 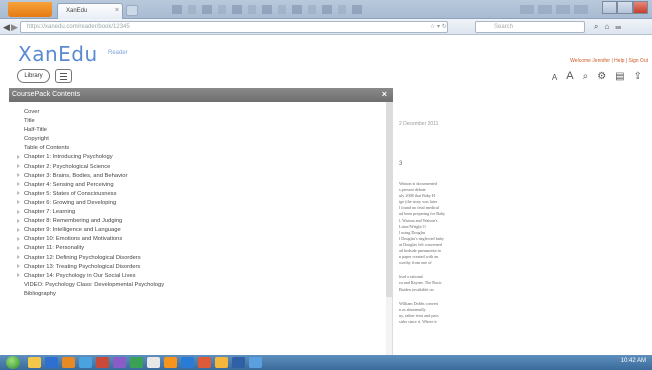 I want to click on toc-item: Chapter 6: Growing and Developing, so click(x=201, y=203).